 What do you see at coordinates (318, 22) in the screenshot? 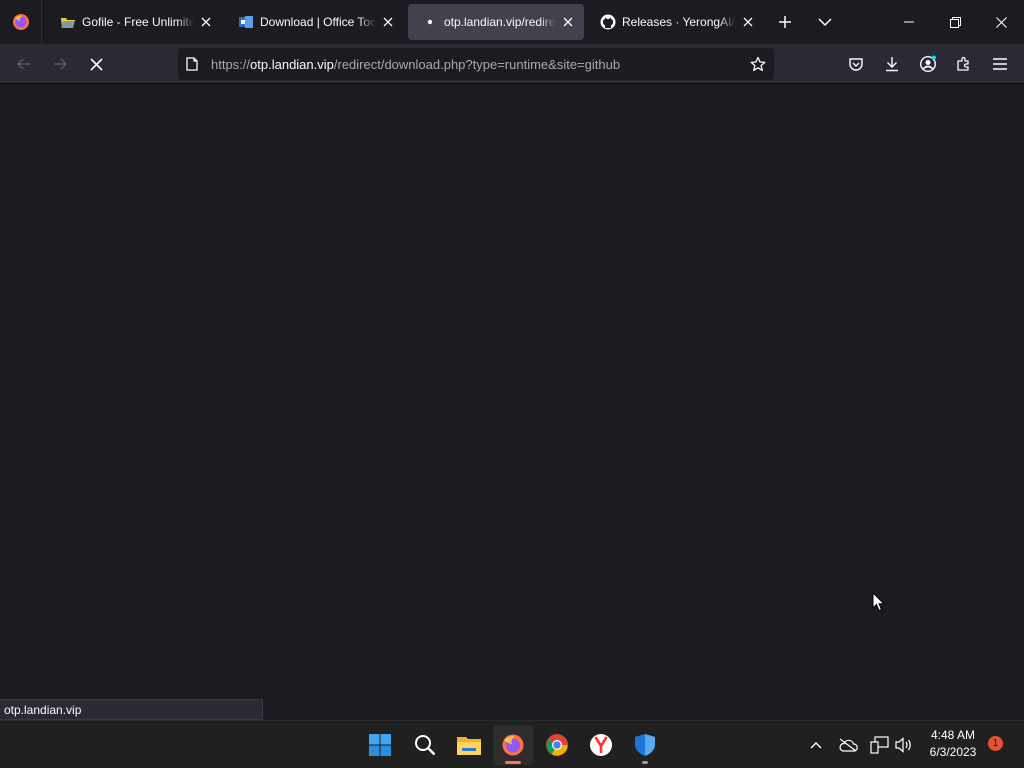
I see `tab-title: Download | Office Tool` at bounding box center [318, 22].